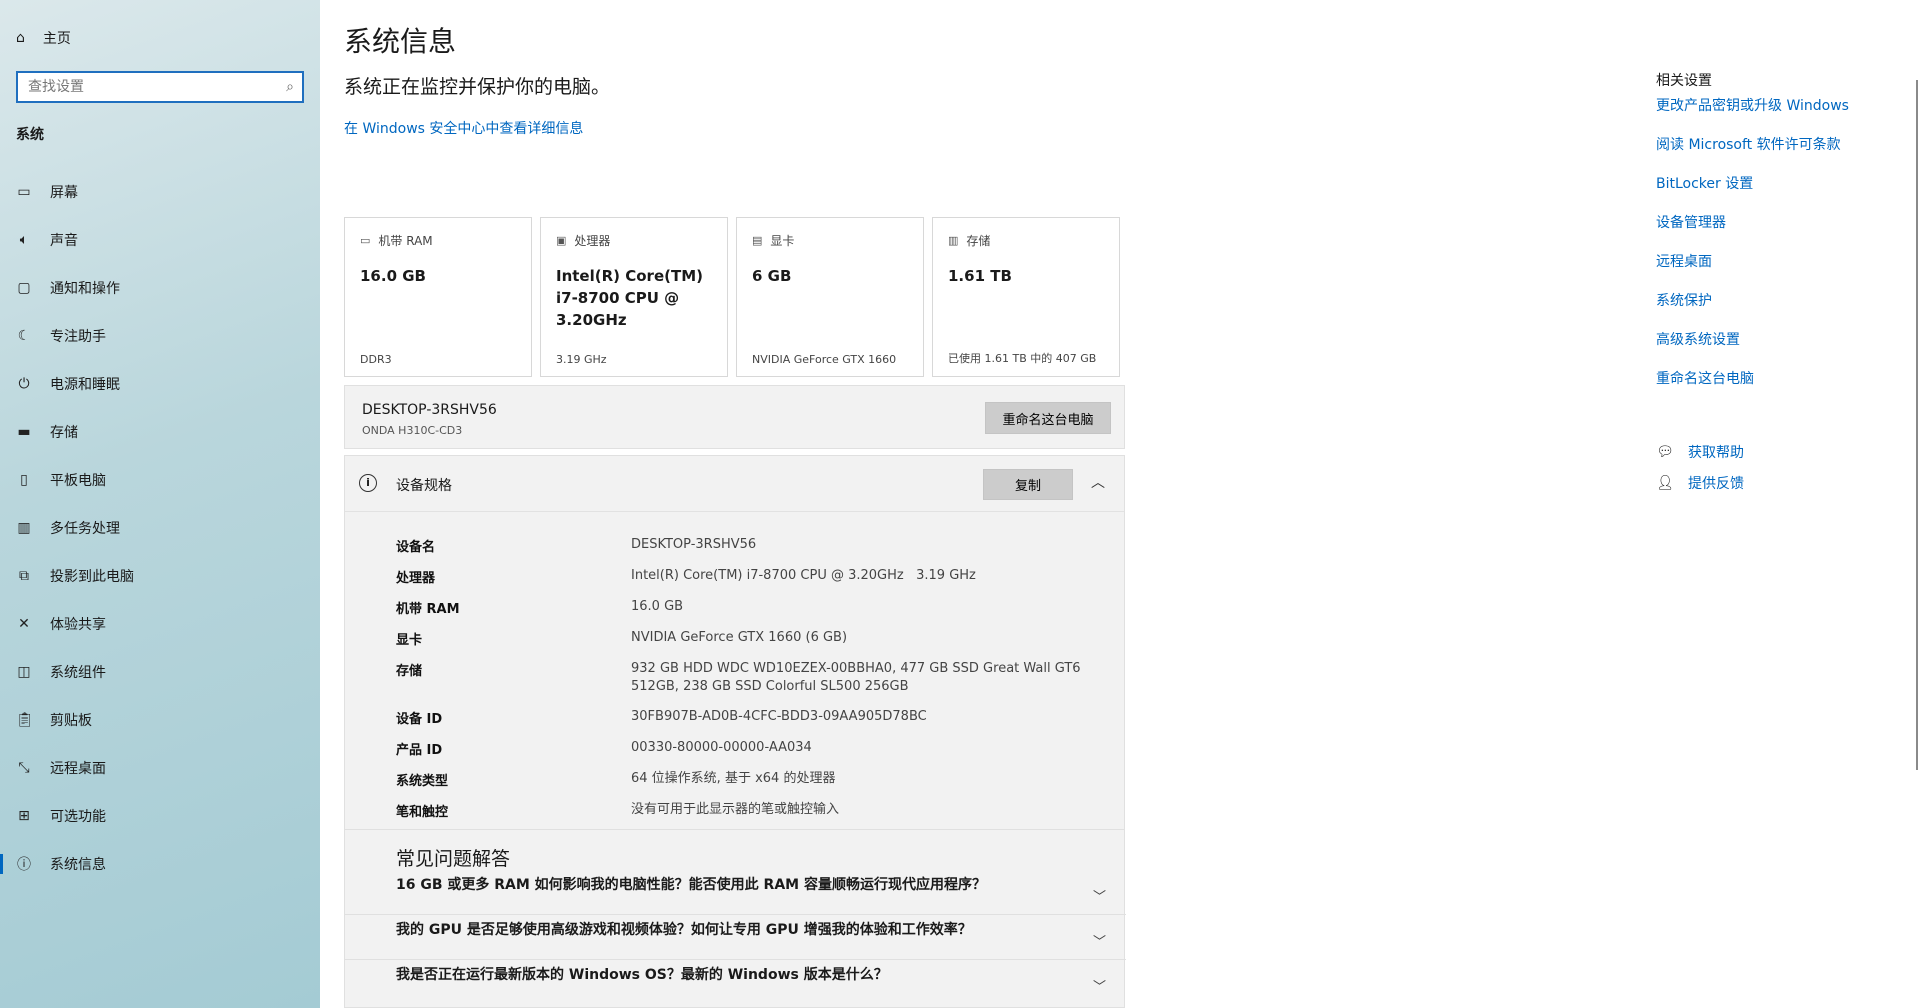 The width and height of the screenshot is (1920, 1008). Describe the element at coordinates (746, 810) in the screenshot. I see `spec-row: 笔和触控 没有可用于此显示器的笔或触控输入` at that location.